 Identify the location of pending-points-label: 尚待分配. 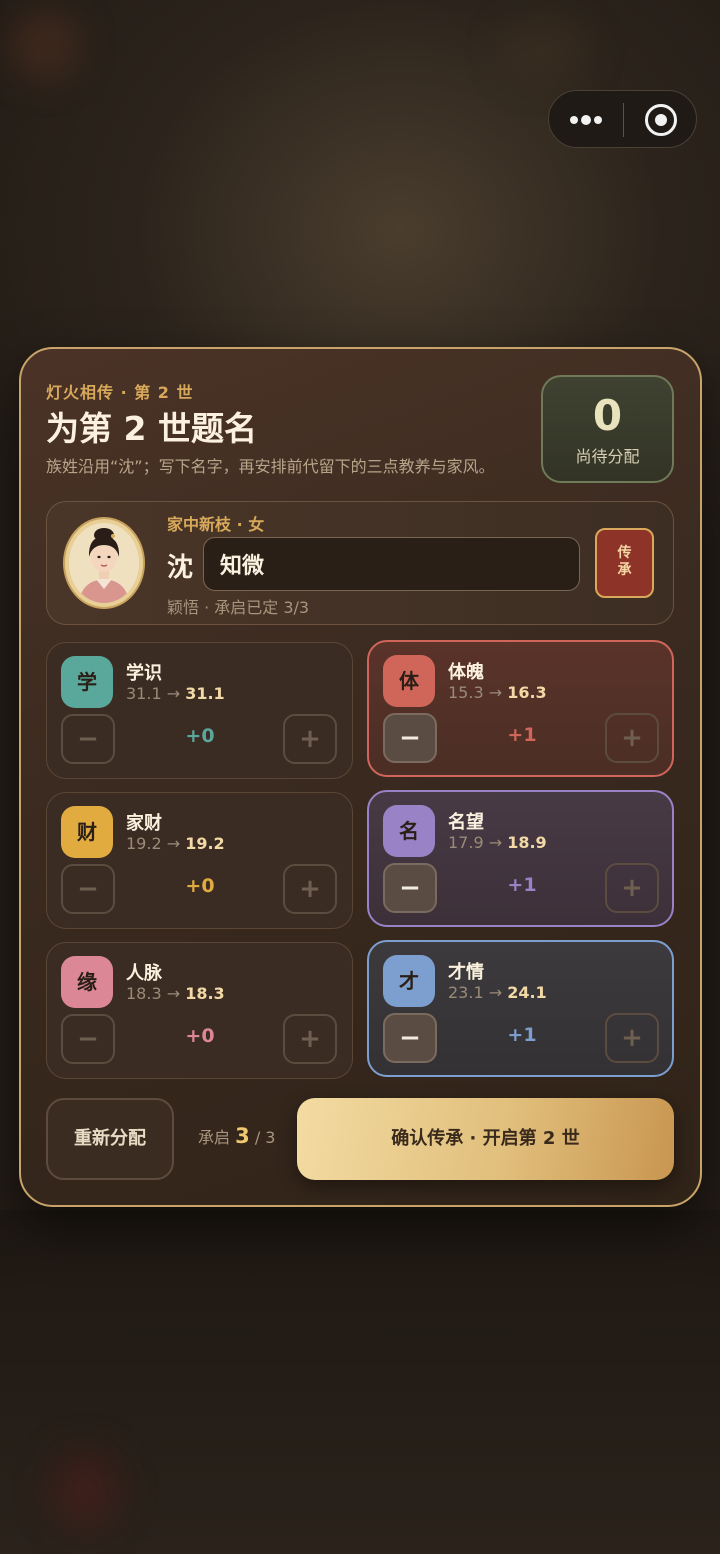
(607, 456).